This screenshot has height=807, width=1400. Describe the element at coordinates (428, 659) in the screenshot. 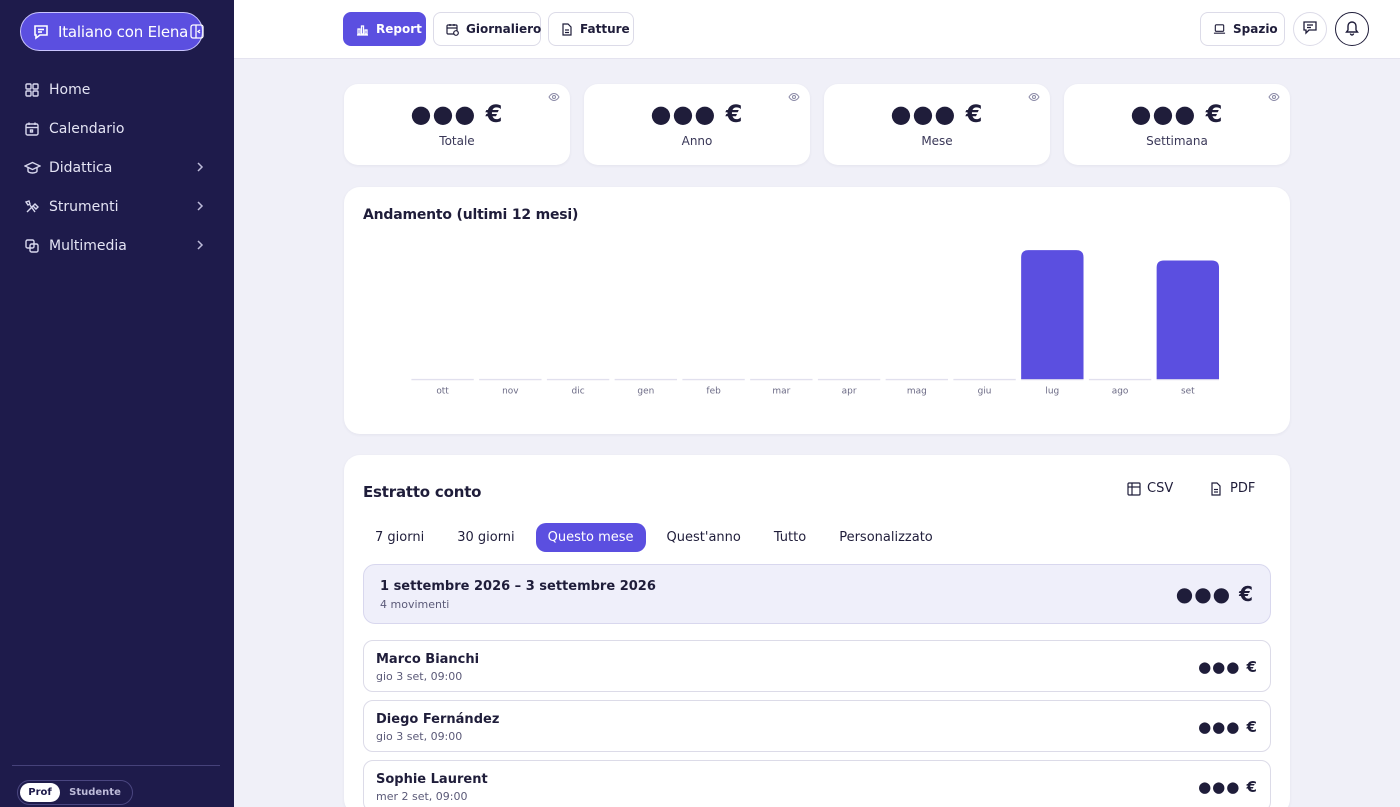

I see `row-name: Marco Bianchi` at that location.